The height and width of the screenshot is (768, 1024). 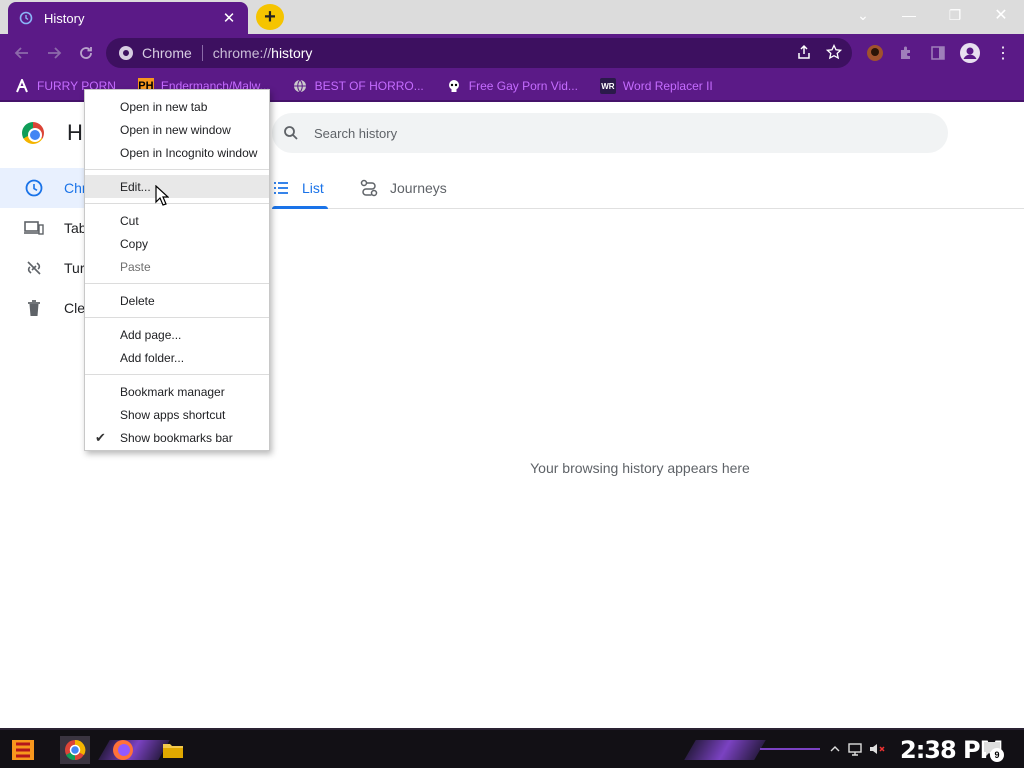 What do you see at coordinates (64, 18) in the screenshot?
I see `tab-title: History` at bounding box center [64, 18].